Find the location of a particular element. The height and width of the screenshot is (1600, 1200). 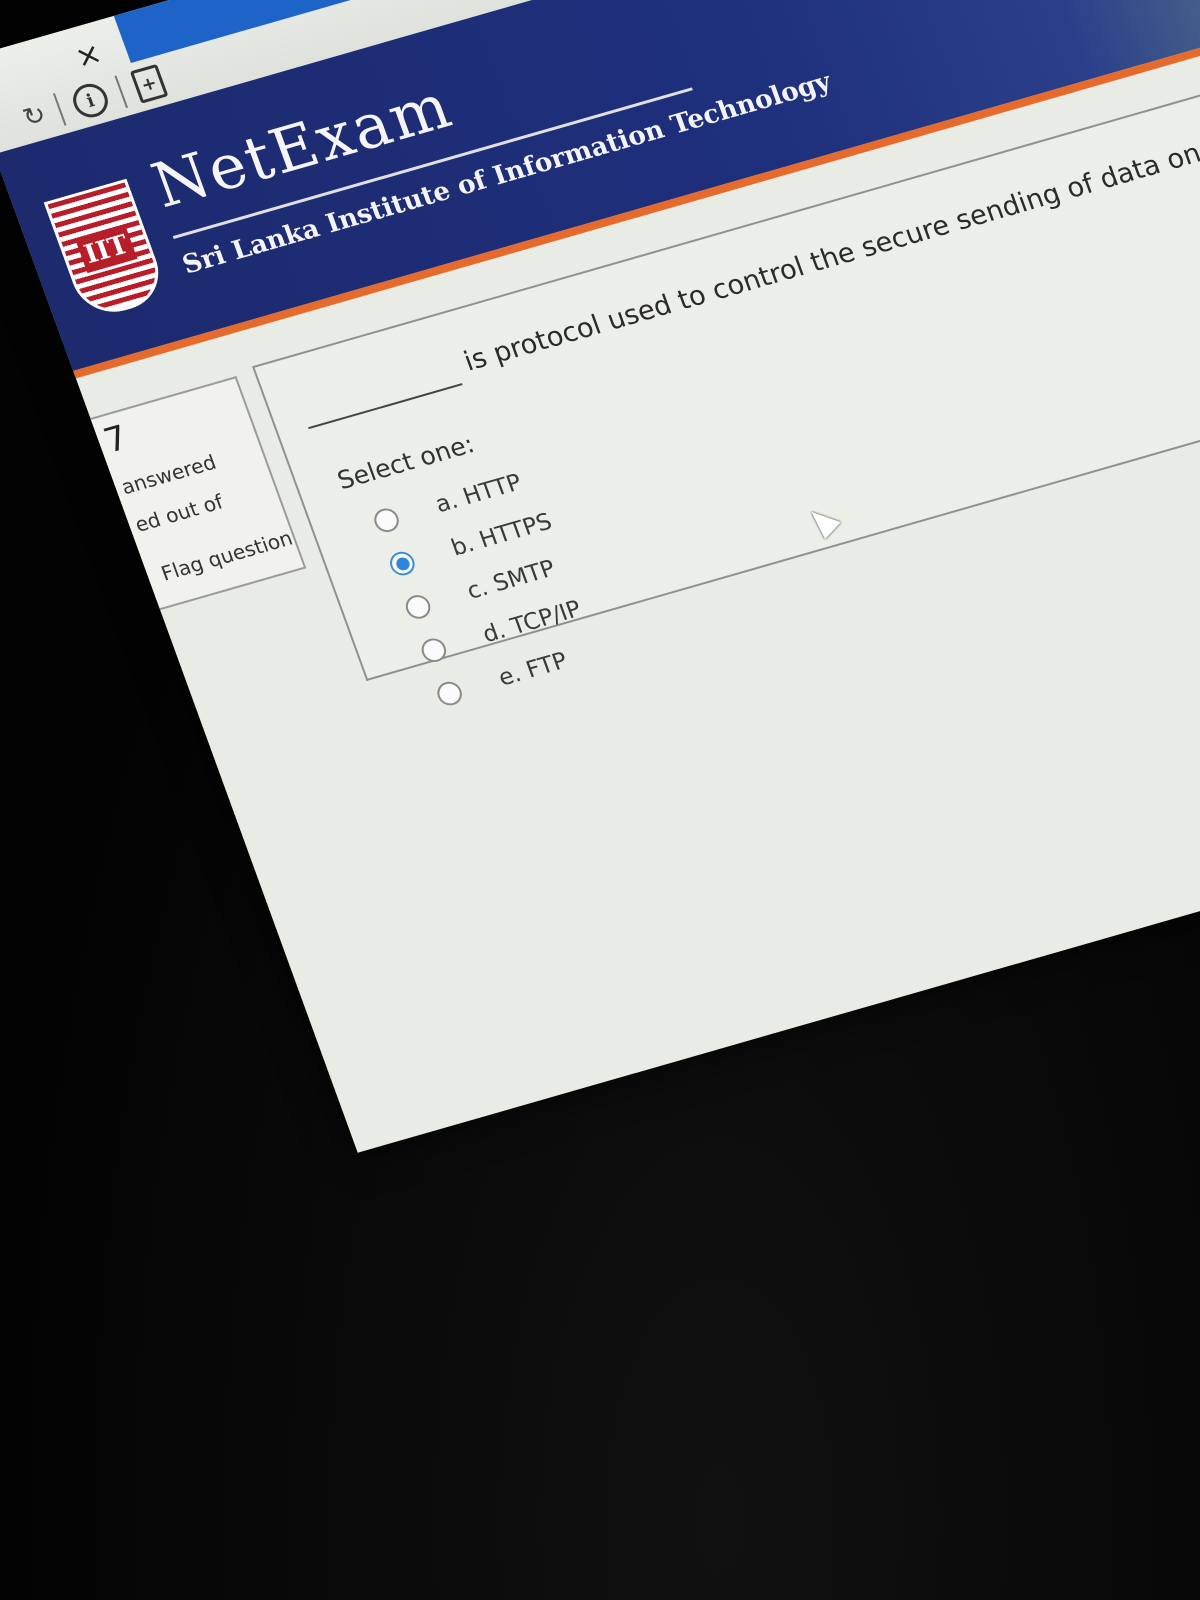

question-number: 7 is located at coordinates (116, 439).